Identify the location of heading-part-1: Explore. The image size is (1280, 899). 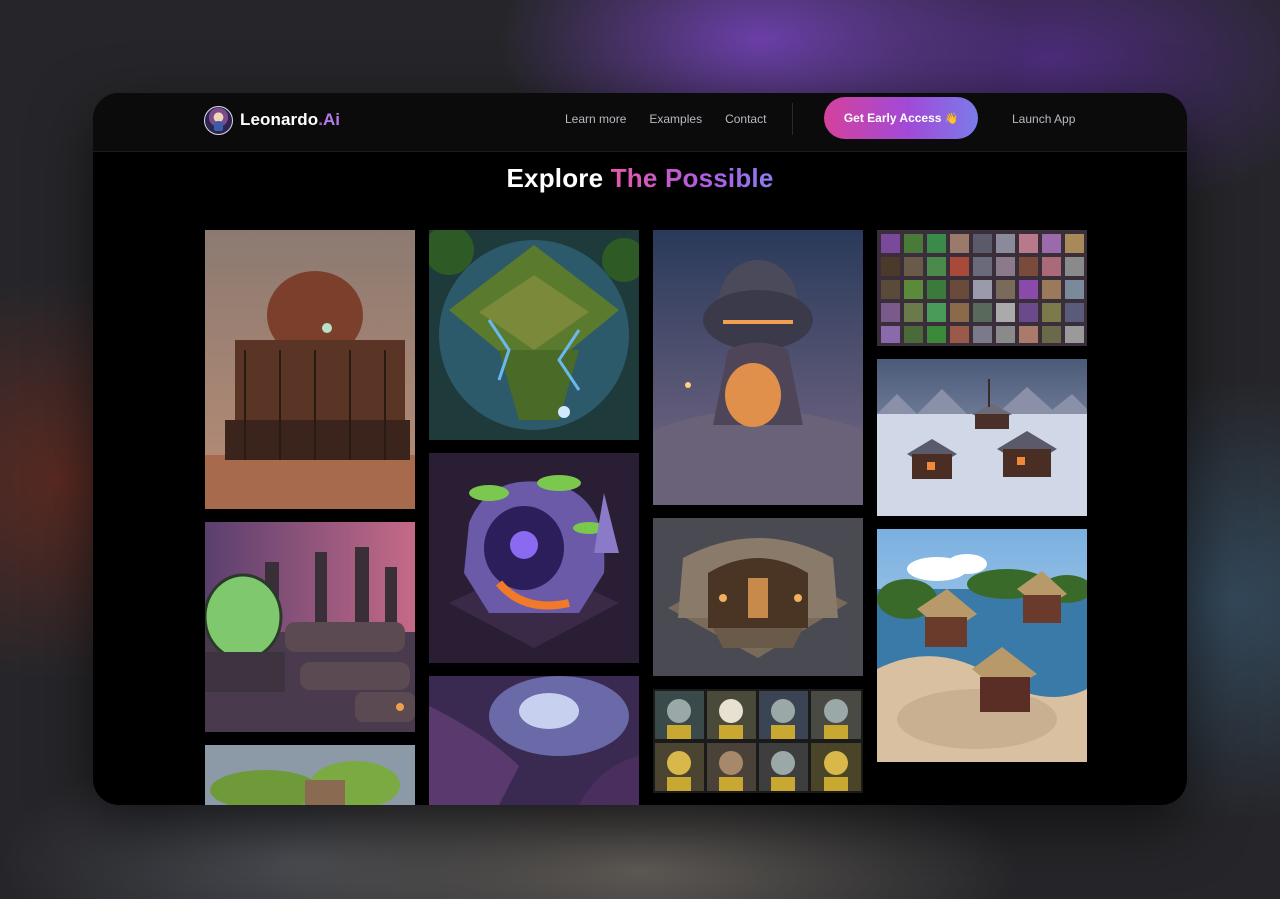
(555, 178).